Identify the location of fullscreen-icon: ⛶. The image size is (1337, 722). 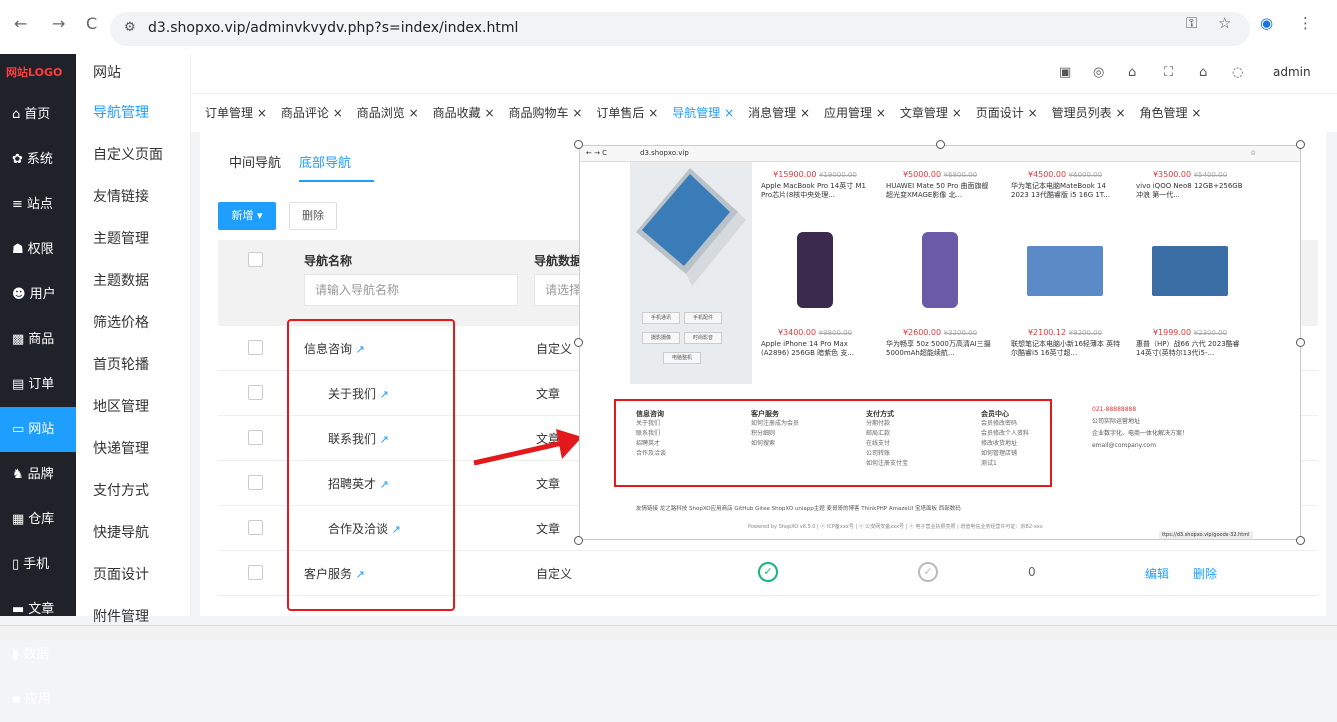
(1168, 72).